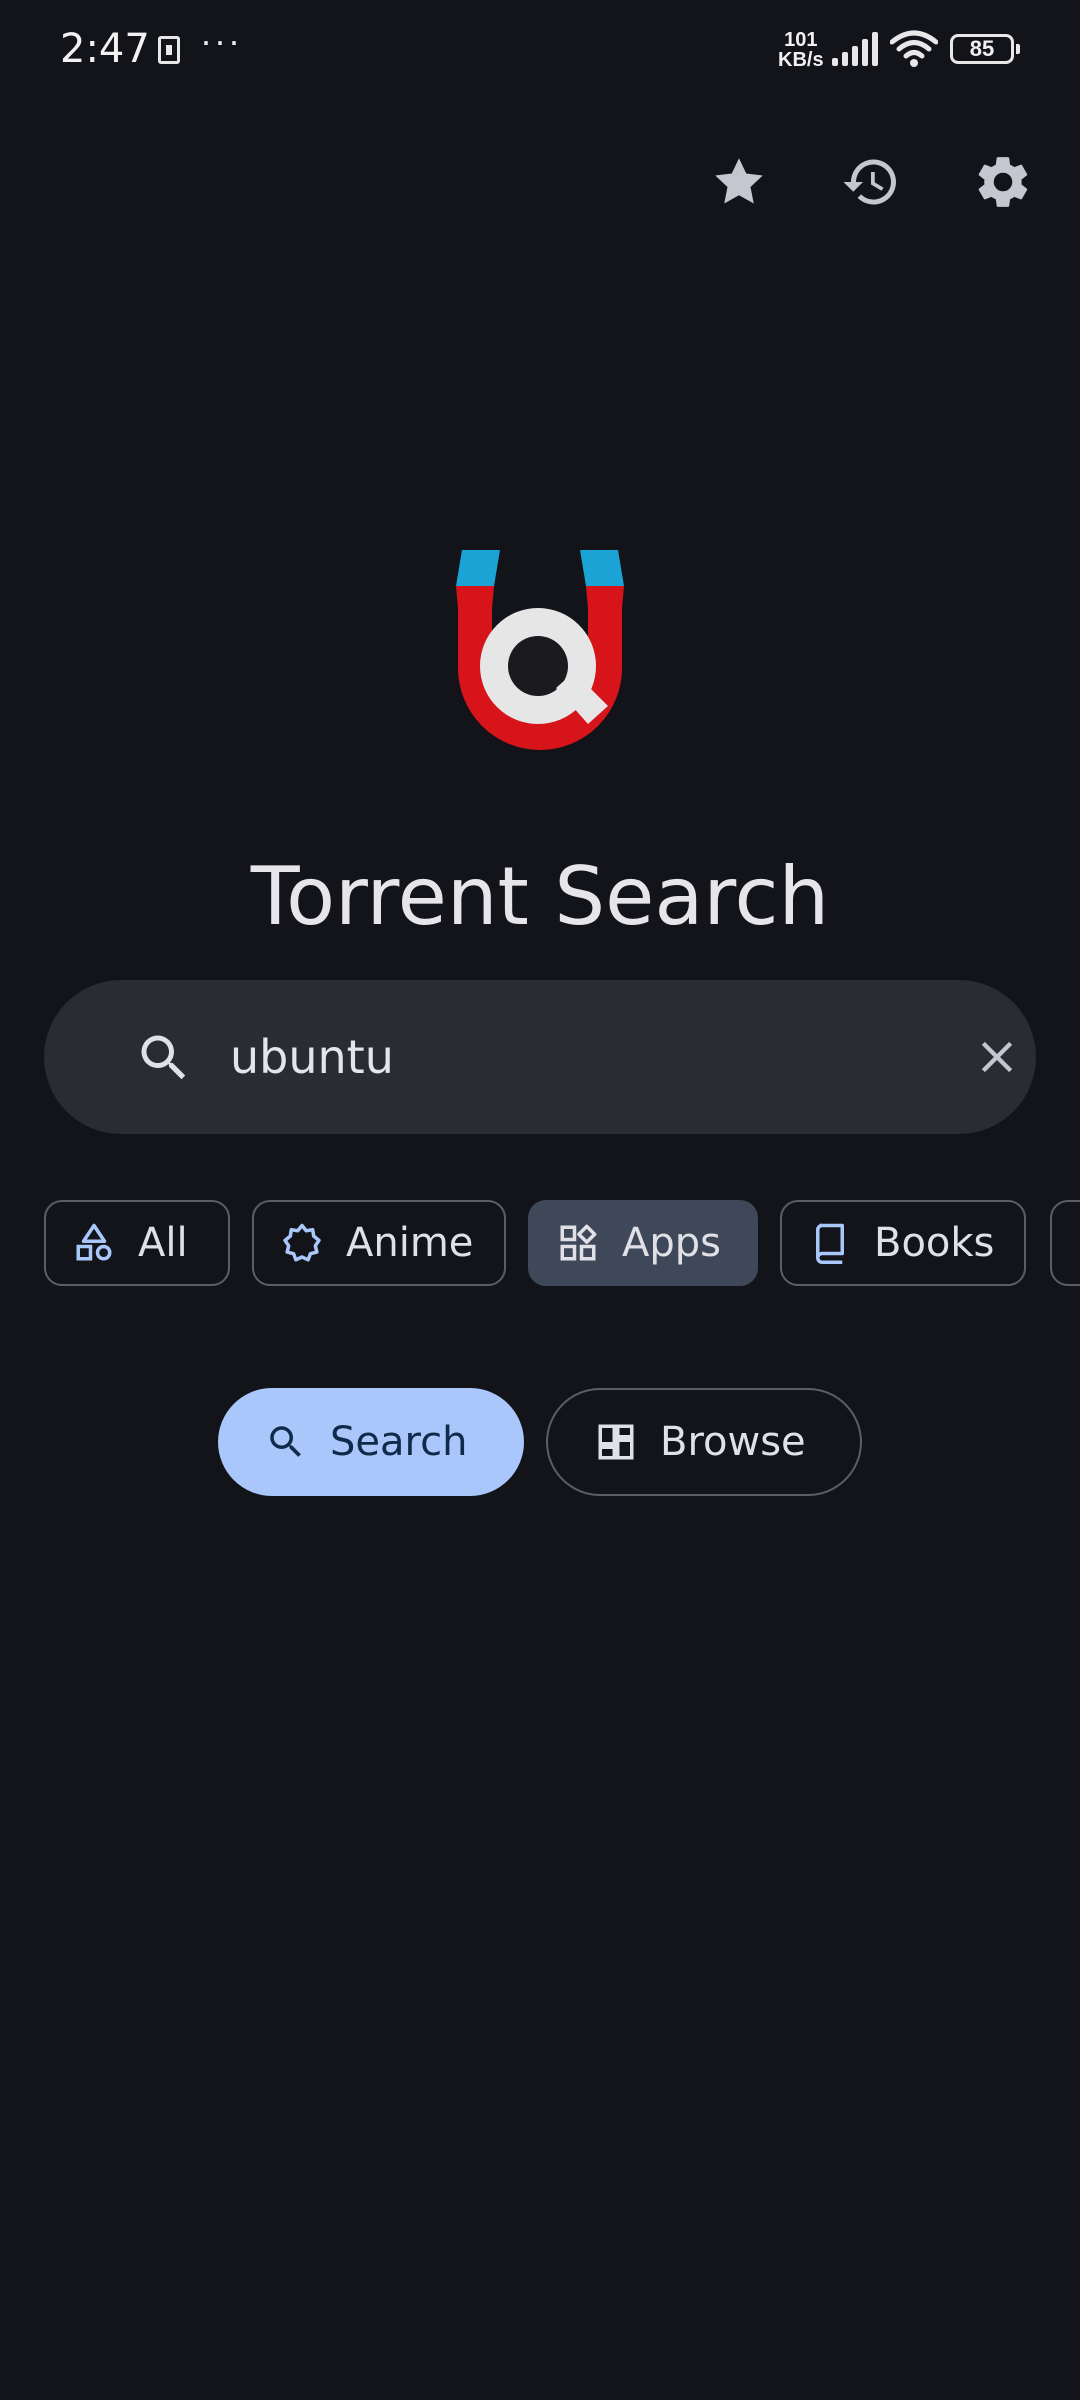  I want to click on search-bar, so click(540, 1057).